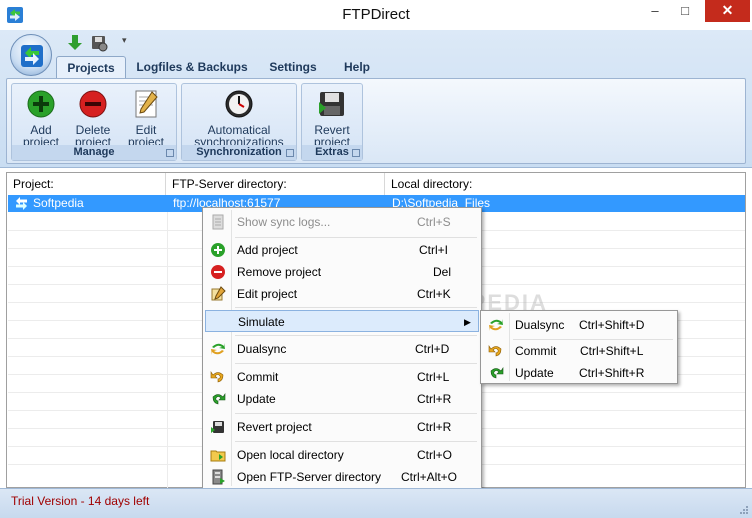 This screenshot has width=752, height=518. I want to click on tab-projects: Projects, so click(91, 67).